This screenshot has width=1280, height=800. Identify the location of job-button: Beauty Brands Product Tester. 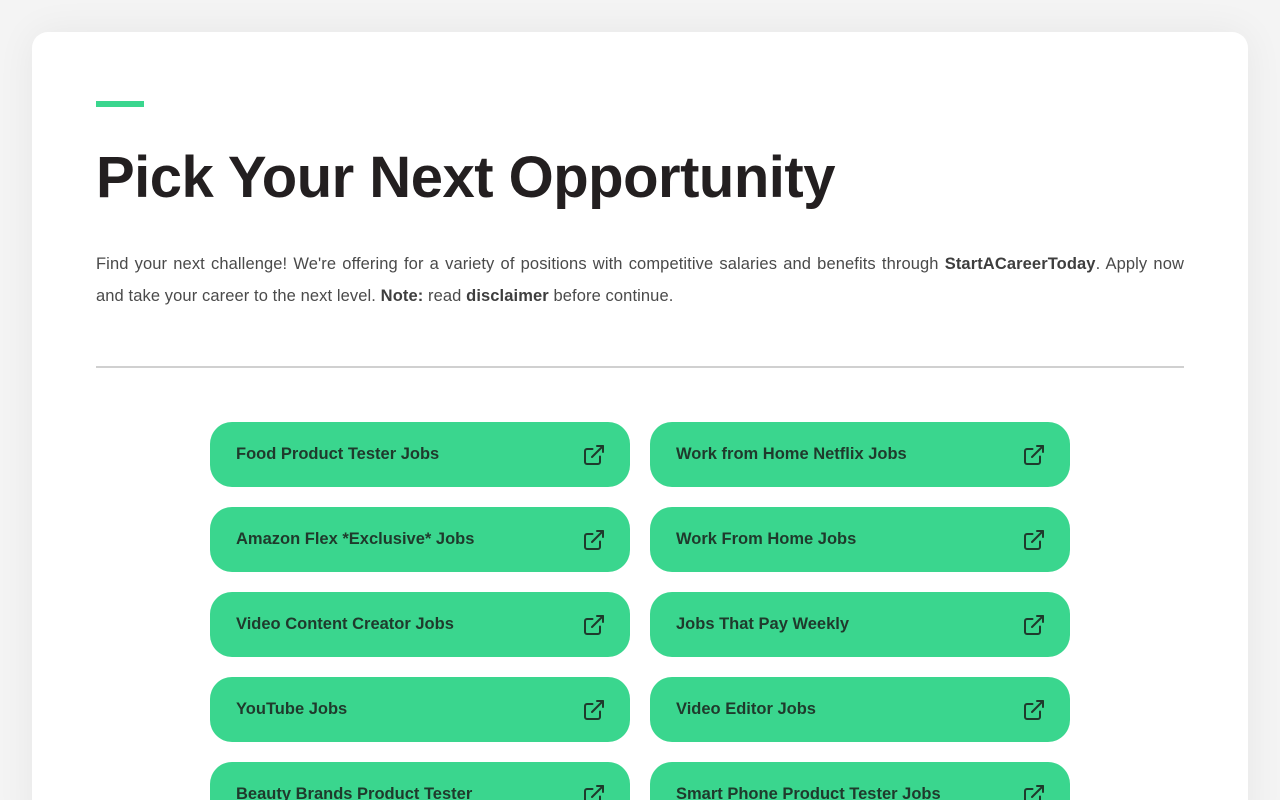
(420, 781).